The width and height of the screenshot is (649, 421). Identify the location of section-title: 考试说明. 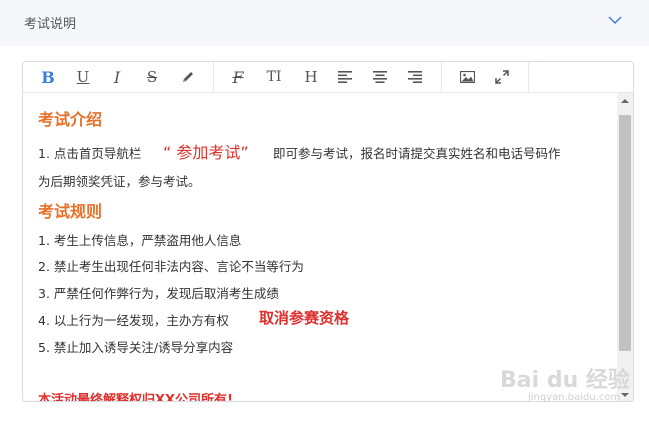
(50, 24).